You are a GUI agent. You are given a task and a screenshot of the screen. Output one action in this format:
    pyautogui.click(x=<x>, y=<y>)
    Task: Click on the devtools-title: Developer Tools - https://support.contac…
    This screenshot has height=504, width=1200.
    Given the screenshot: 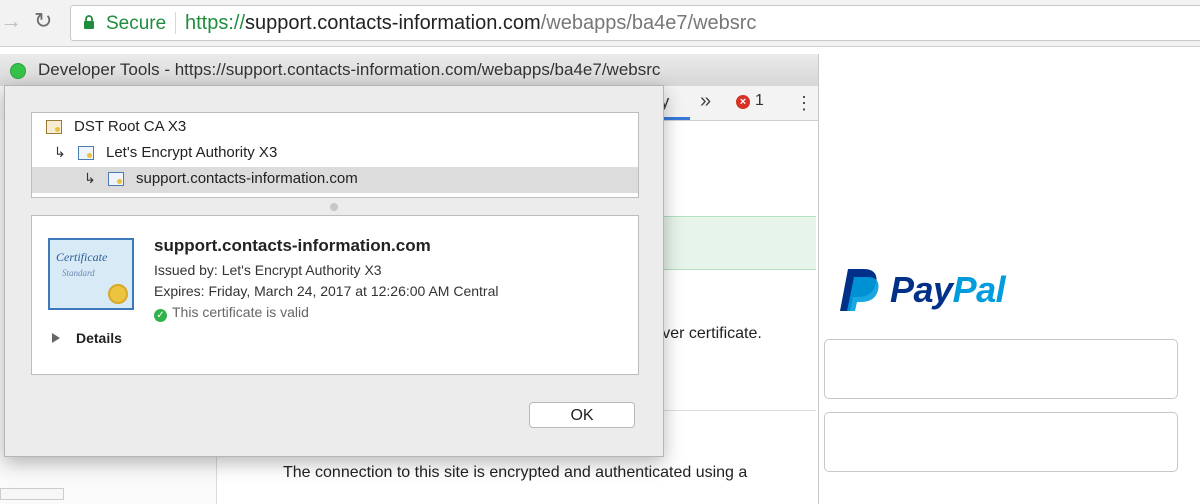 What is the action you would take?
    pyautogui.click(x=349, y=69)
    